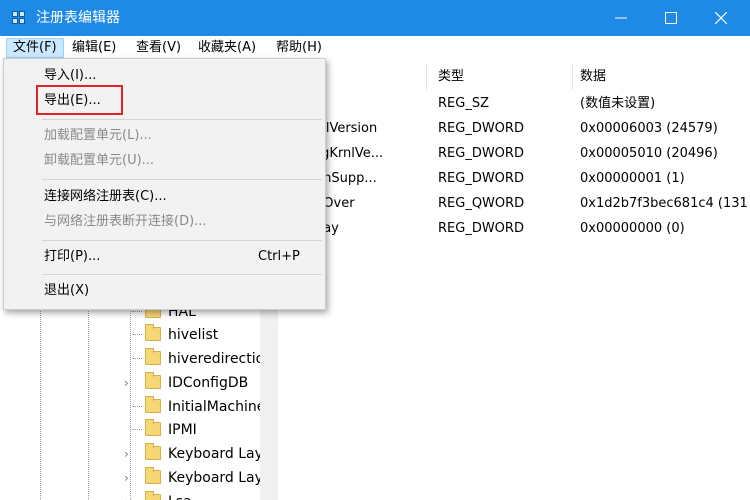 The height and width of the screenshot is (500, 750). I want to click on minimize-button, so click(621, 18).